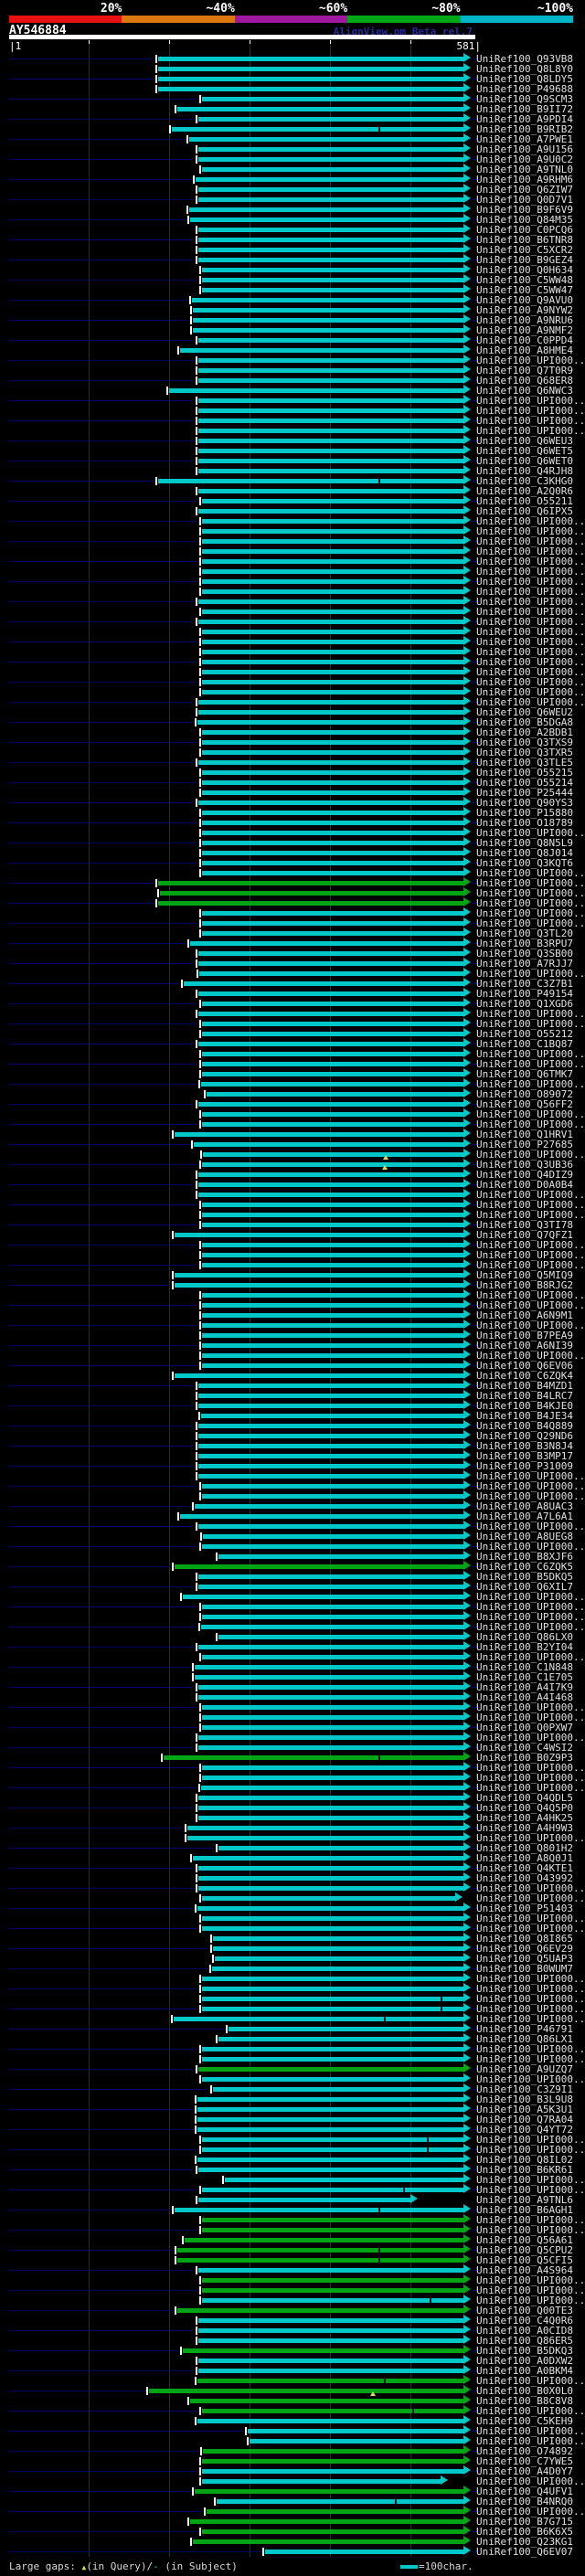 The width and height of the screenshot is (585, 2576). What do you see at coordinates (524, 2552) in the screenshot?
I see `hit-label: UniRef100_Q6EV07` at bounding box center [524, 2552].